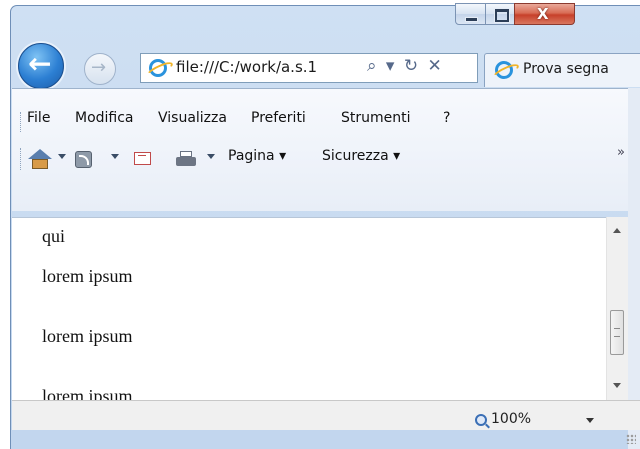 The image size is (640, 449). What do you see at coordinates (246, 67) in the screenshot?
I see `address-url: file:///C:/work/a.s.1` at bounding box center [246, 67].